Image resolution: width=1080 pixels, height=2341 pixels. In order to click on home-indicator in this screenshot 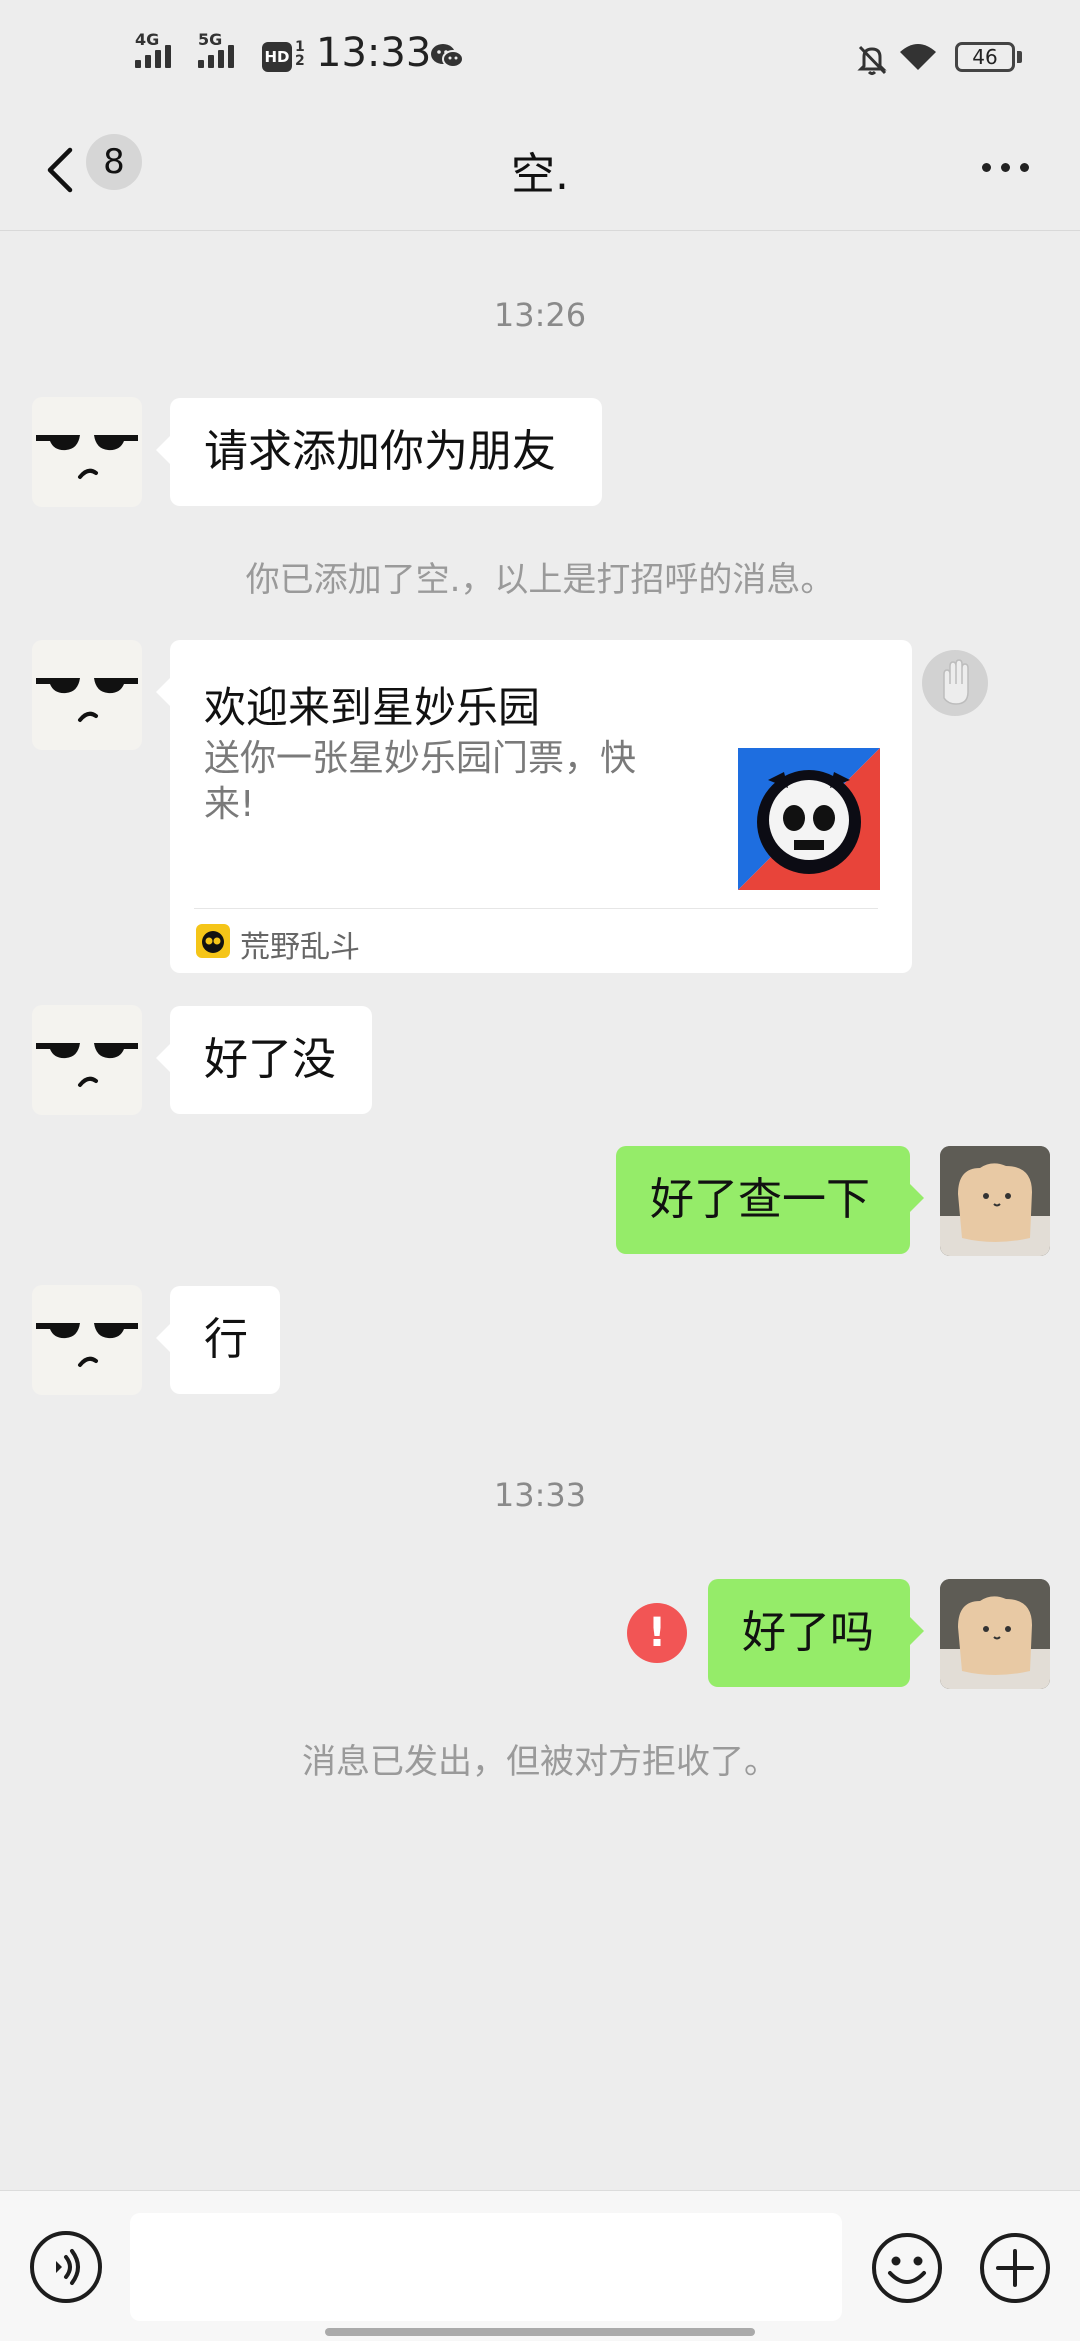, I will do `click(540, 2332)`.